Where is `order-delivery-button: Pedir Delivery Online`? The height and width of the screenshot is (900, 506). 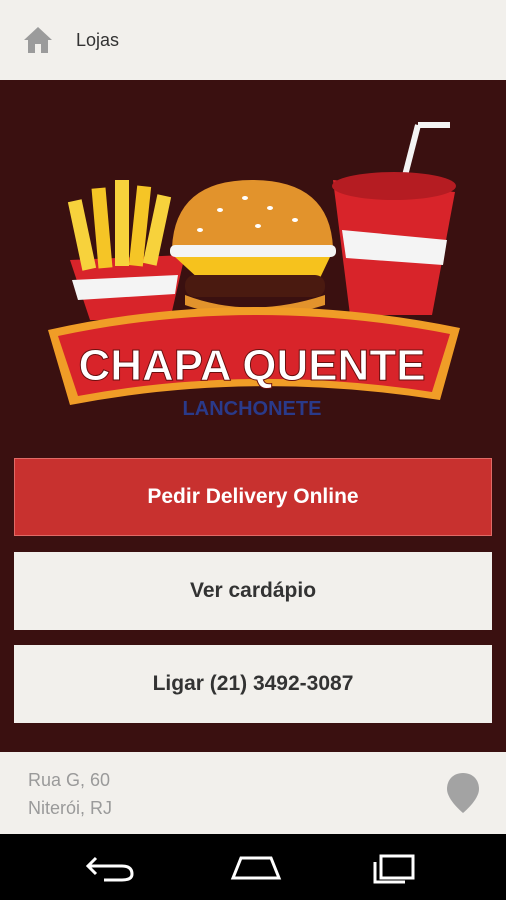
order-delivery-button: Pedir Delivery Online is located at coordinates (253, 497).